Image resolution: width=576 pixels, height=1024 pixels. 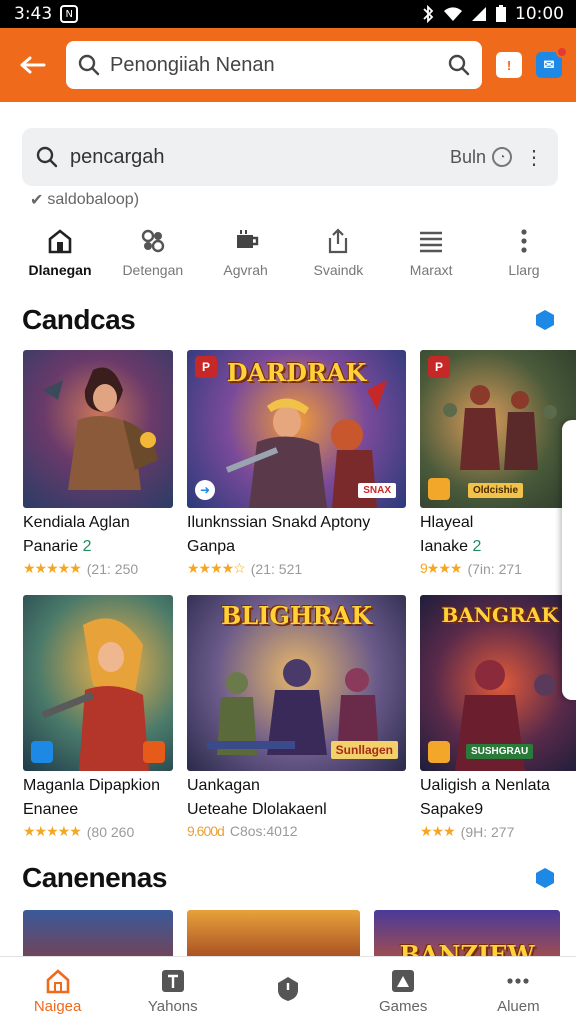 What do you see at coordinates (254, 157) in the screenshot?
I see `search-input: pencargah` at bounding box center [254, 157].